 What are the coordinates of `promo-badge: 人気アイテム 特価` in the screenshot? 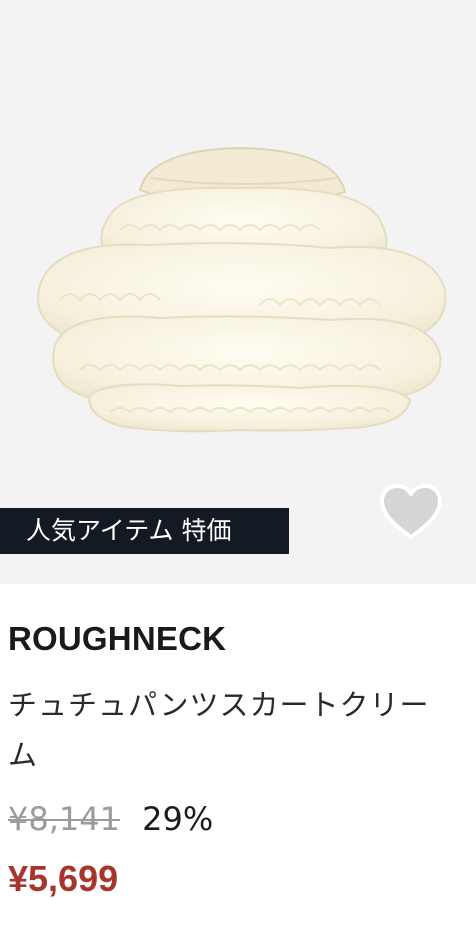 It's located at (144, 531).